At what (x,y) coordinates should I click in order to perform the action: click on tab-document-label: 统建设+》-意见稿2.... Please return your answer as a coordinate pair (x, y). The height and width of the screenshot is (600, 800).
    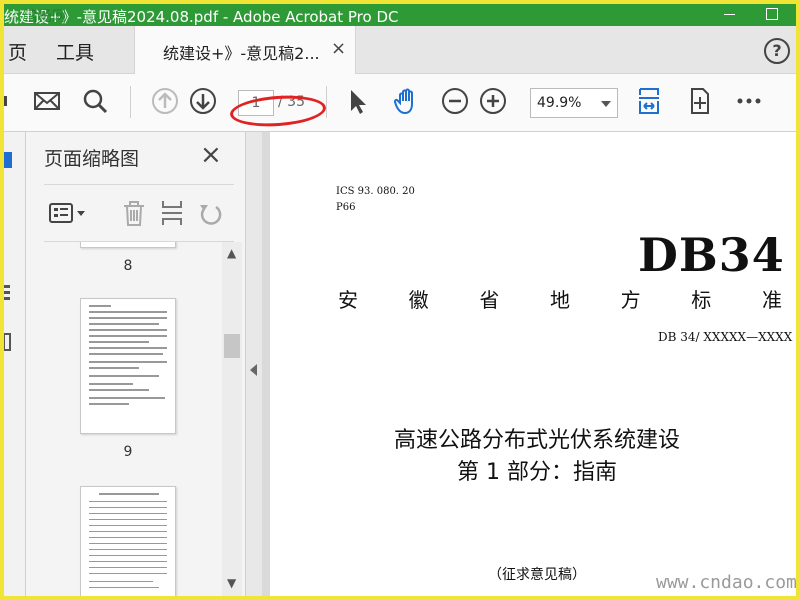
    Looking at the image, I should click on (241, 53).